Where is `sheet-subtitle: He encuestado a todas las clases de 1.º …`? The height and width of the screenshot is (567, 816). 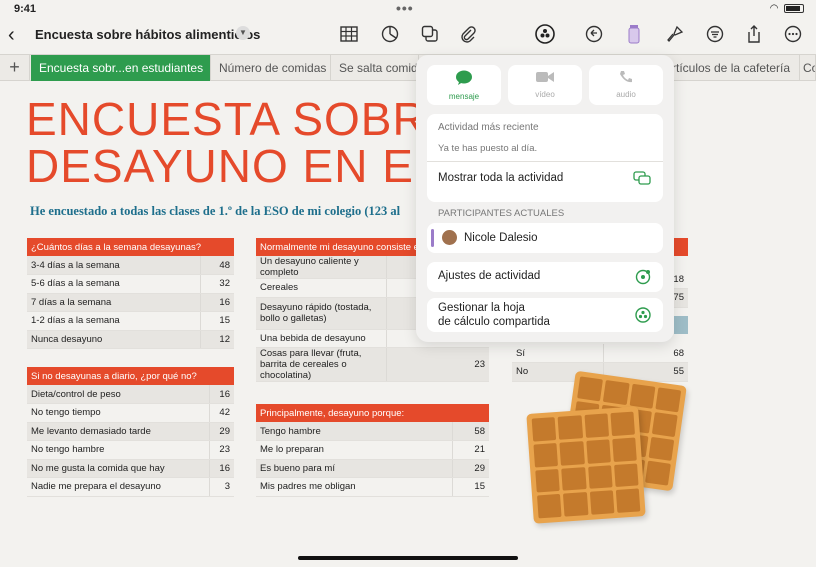
sheet-subtitle: He encuestado a todas las clases de 1.º … is located at coordinates (215, 211).